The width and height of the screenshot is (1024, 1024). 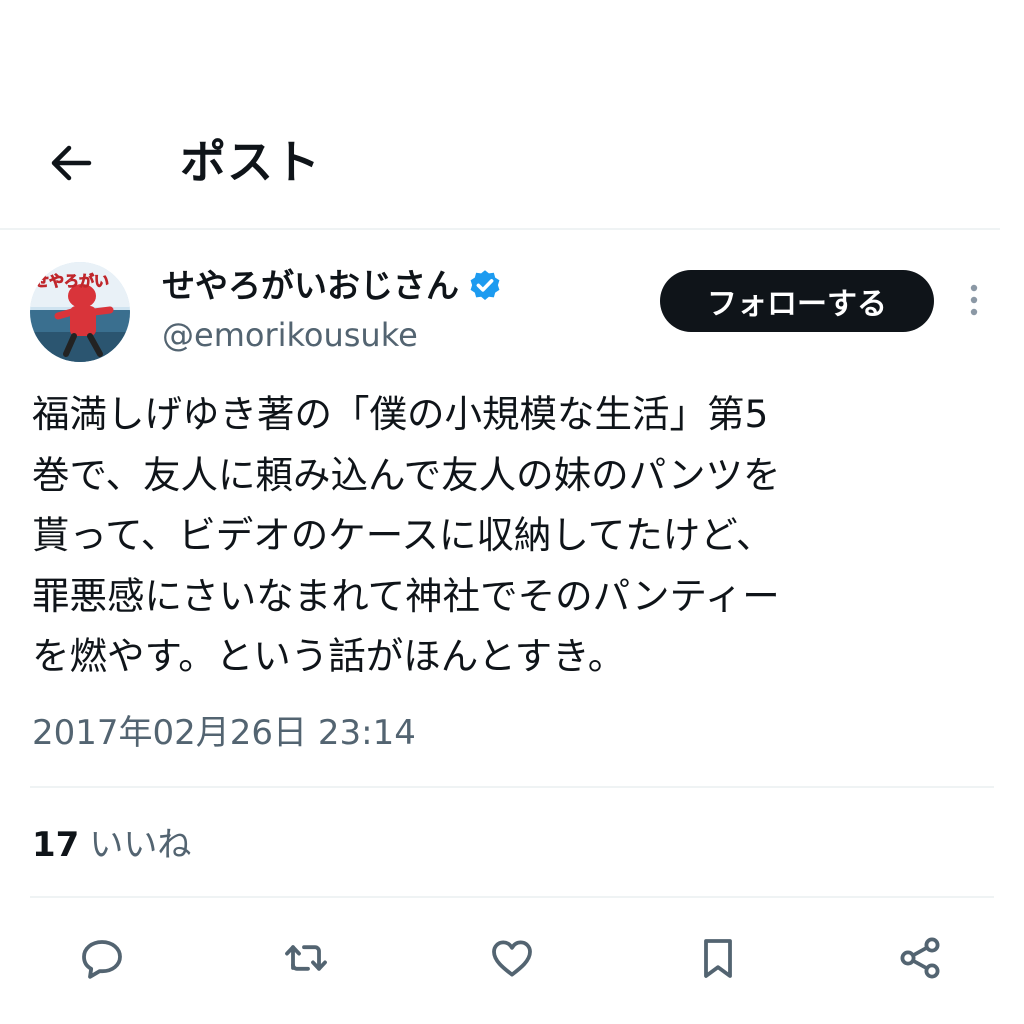 I want to click on likes-label: いいね, so click(x=140, y=845).